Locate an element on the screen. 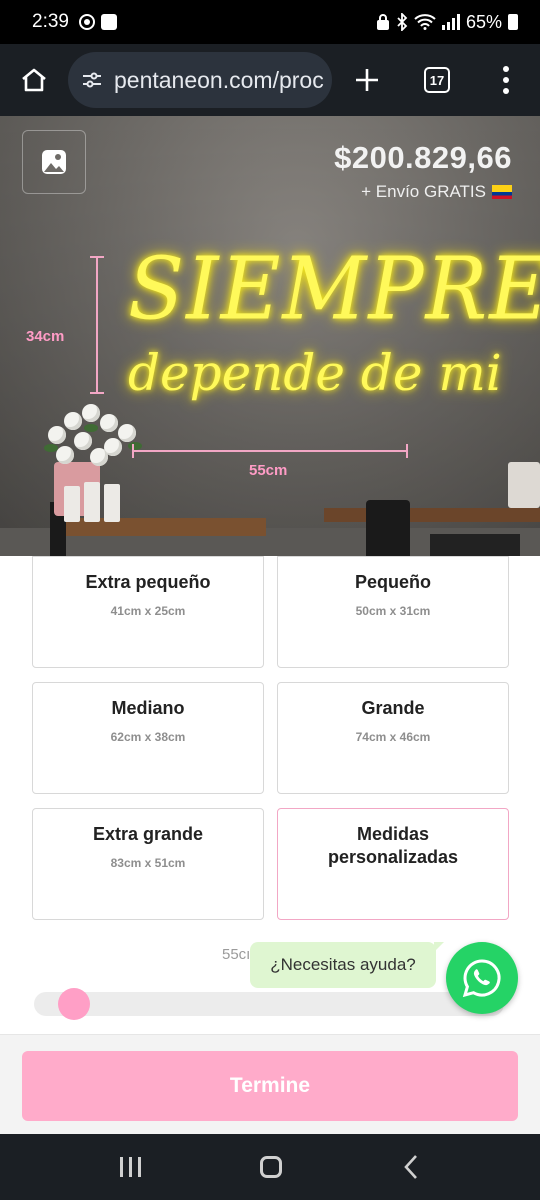 The width and height of the screenshot is (540, 1200). size-option-dims: 41cm x 25cm is located at coordinates (148, 611).